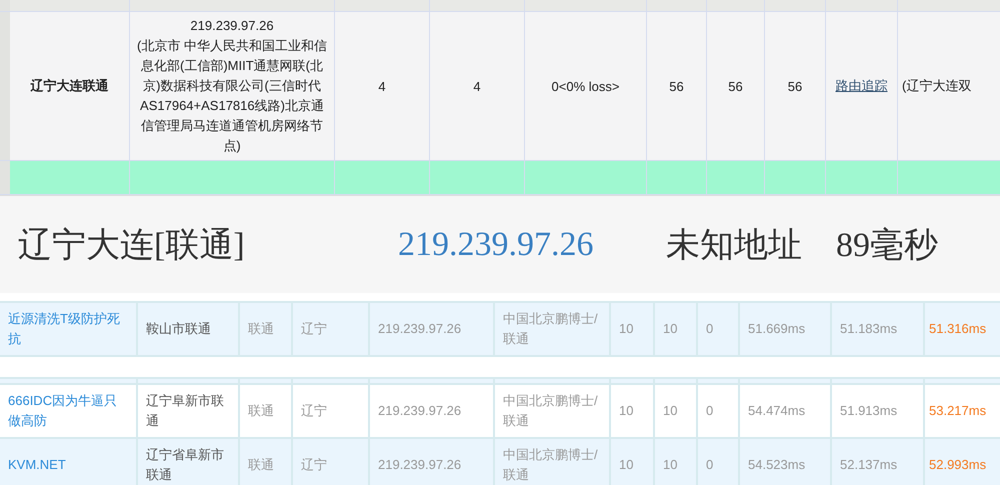 The width and height of the screenshot is (1000, 485). I want to click on node-link: KVM.NET, so click(37, 465).